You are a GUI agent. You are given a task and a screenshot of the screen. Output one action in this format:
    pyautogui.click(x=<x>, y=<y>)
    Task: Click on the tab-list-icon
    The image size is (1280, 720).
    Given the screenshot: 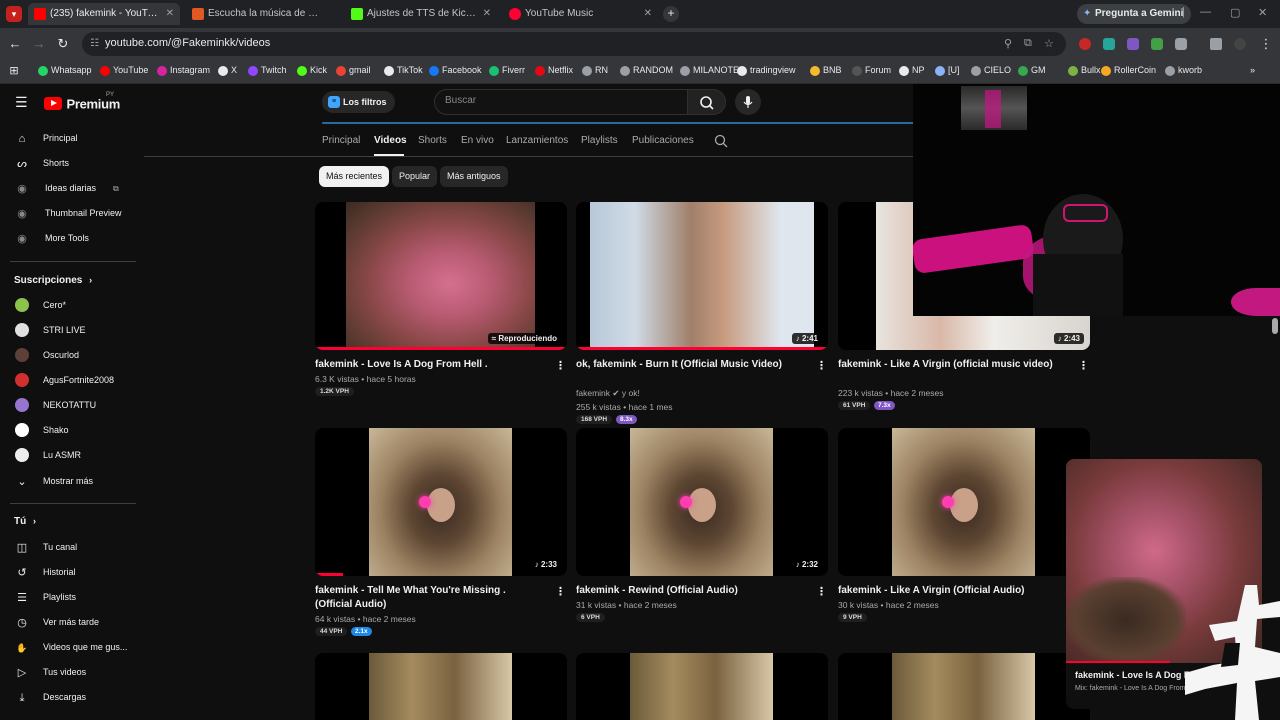 What is the action you would take?
    pyautogui.click(x=1216, y=44)
    